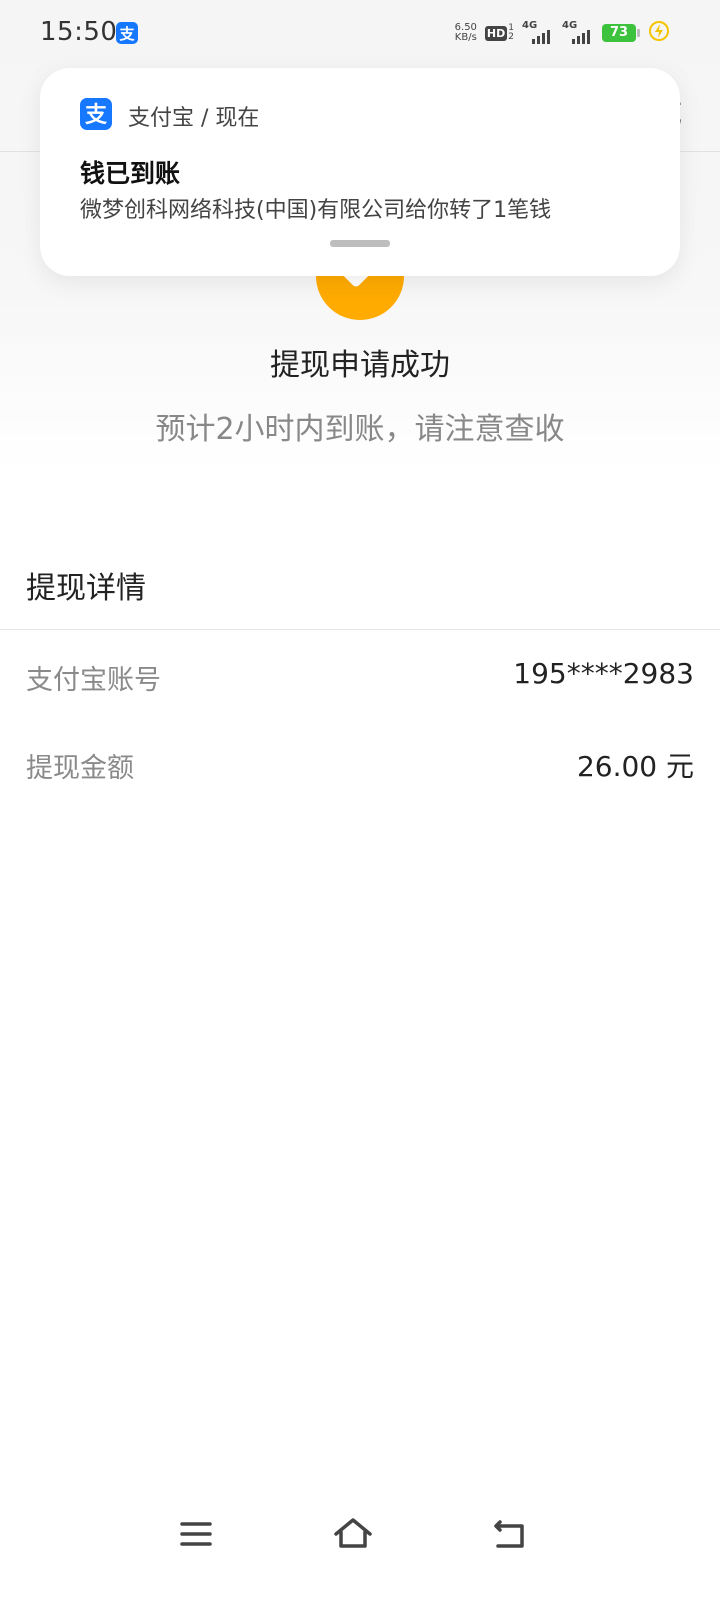 This screenshot has width=720, height=1600. I want to click on status-indicators: 6.50 KB/s HD 1 2 4G 4G 73, so click(562, 33).